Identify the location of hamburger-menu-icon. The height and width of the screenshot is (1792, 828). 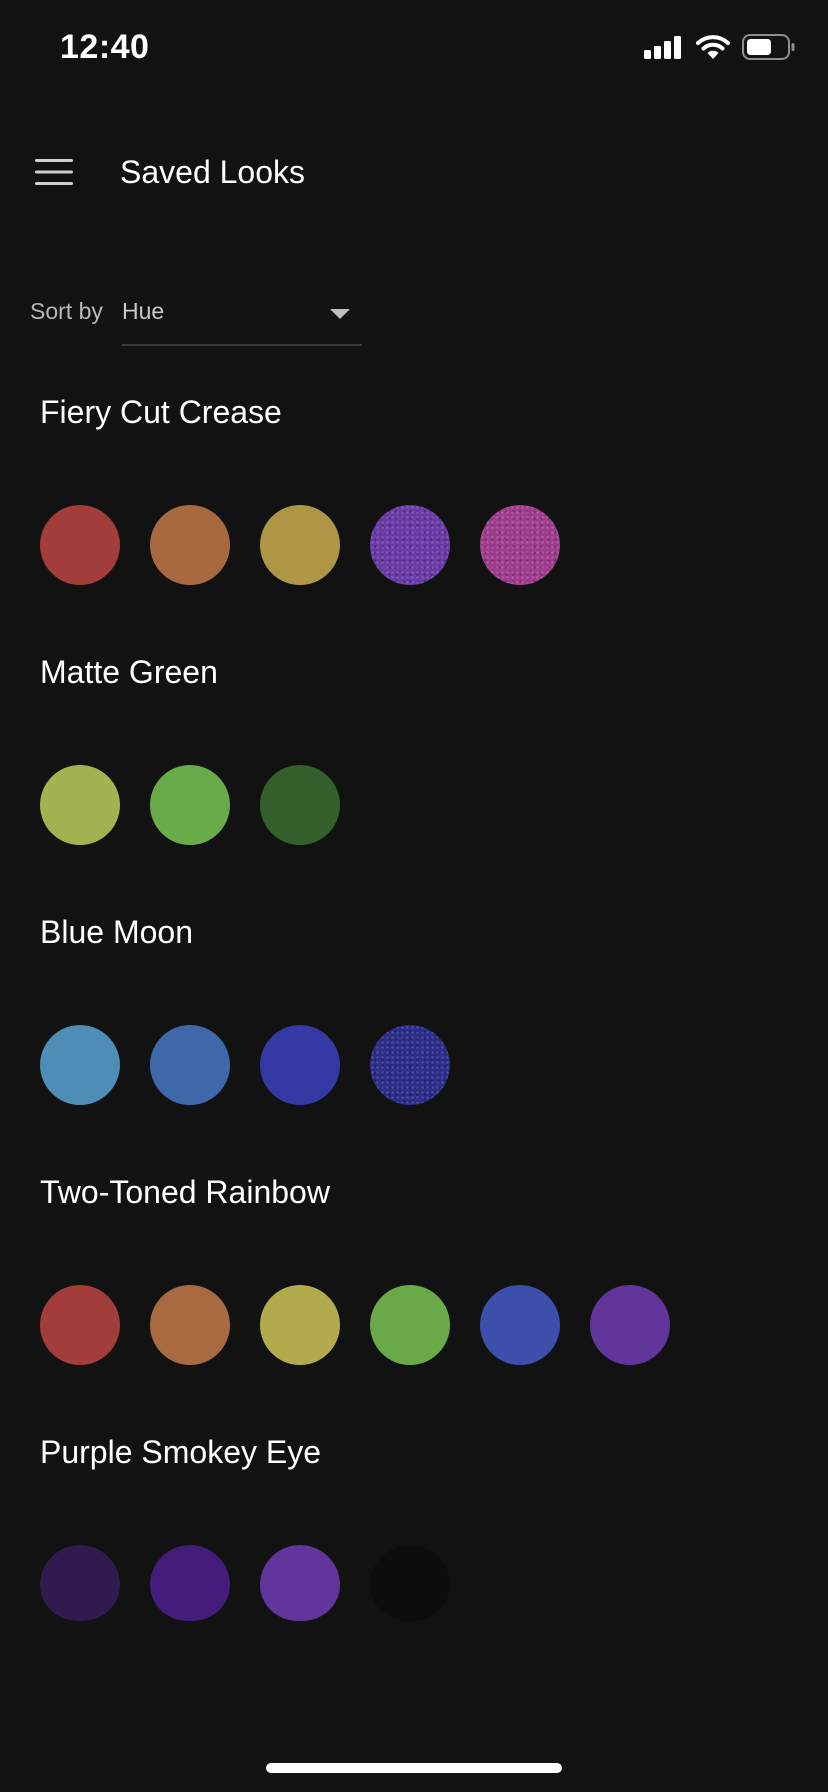
(54, 174).